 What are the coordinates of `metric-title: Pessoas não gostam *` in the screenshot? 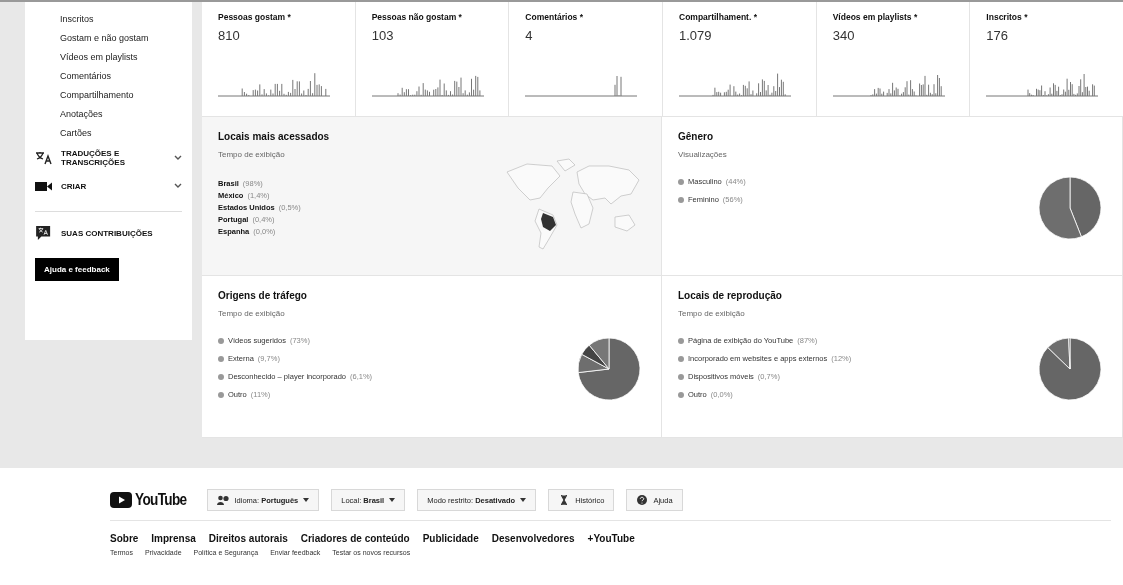 It's located at (417, 17).